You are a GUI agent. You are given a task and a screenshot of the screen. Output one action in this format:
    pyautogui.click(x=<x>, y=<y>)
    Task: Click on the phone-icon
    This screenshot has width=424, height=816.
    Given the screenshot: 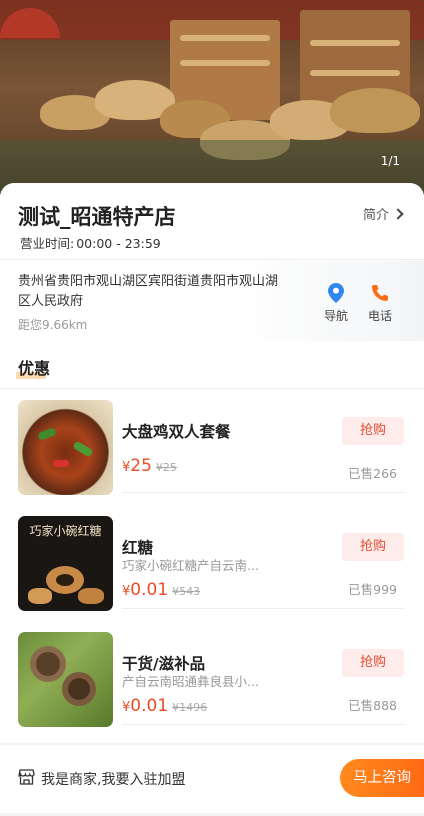 What is the action you would take?
    pyautogui.click(x=380, y=293)
    